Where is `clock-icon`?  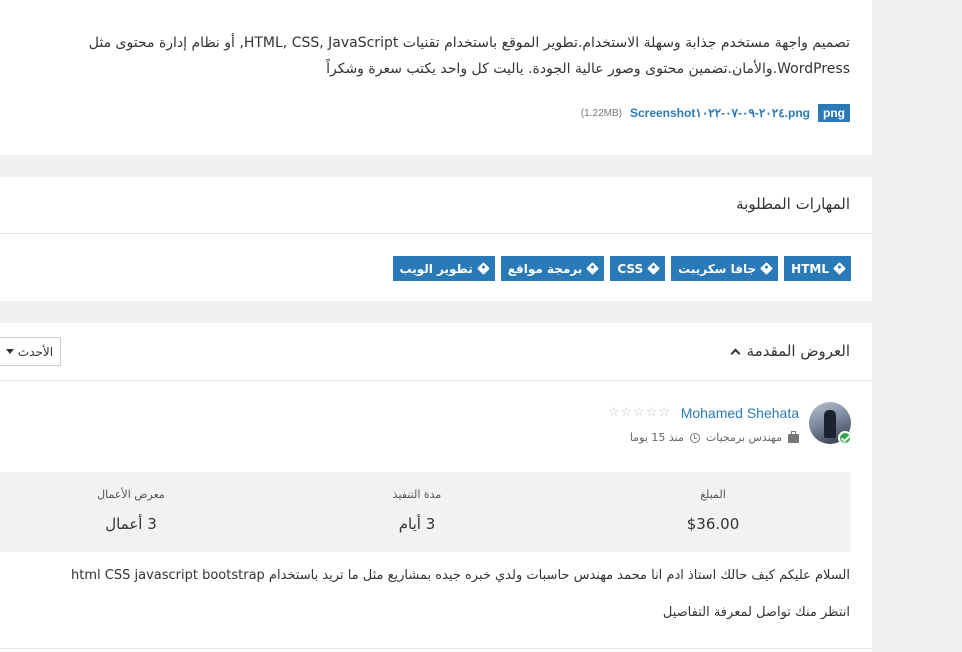 clock-icon is located at coordinates (694, 437).